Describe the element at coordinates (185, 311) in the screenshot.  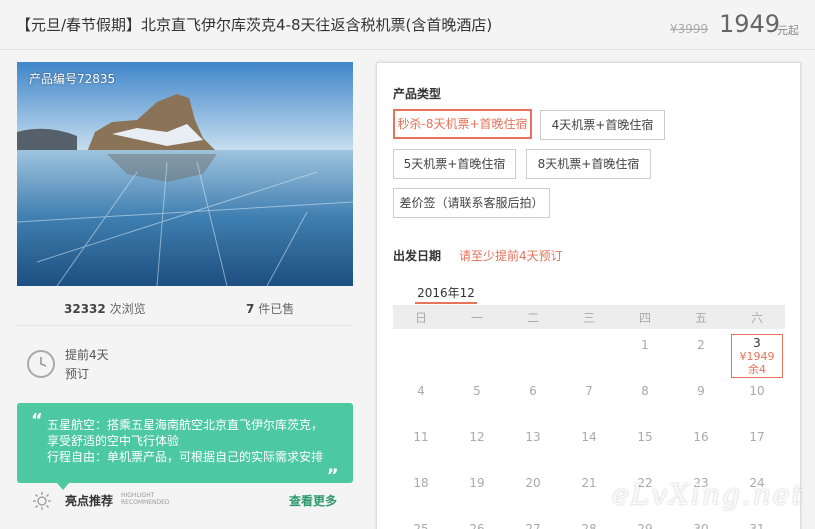
I see `stats-row: 32332 次浏览 7 件已售` at that location.